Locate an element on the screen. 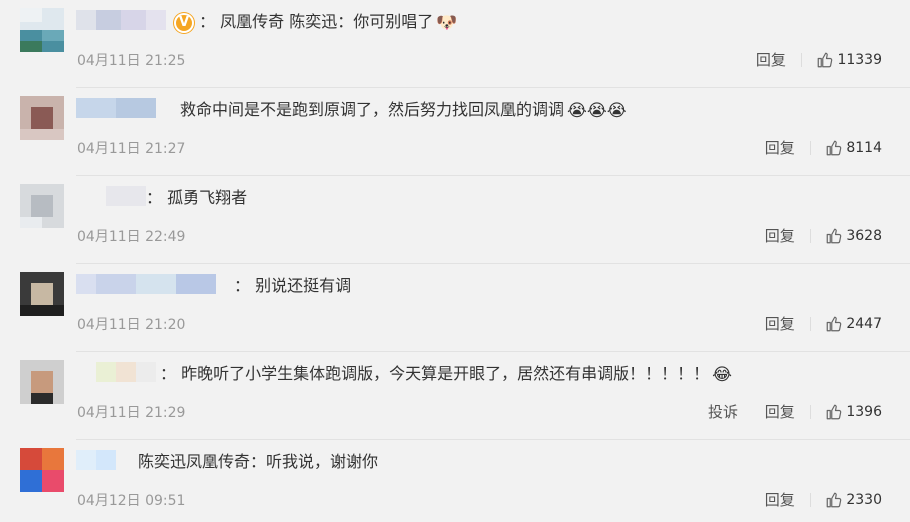  like-button: 11339 is located at coordinates (849, 59).